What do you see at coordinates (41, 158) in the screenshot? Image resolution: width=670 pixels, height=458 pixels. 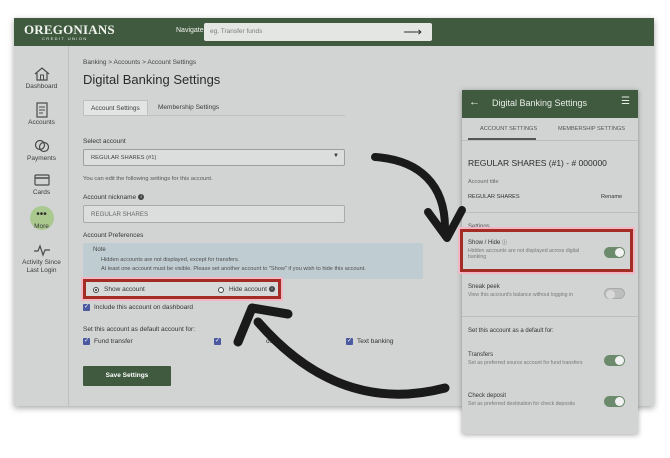 I see `sidebar-label: Payments` at bounding box center [41, 158].